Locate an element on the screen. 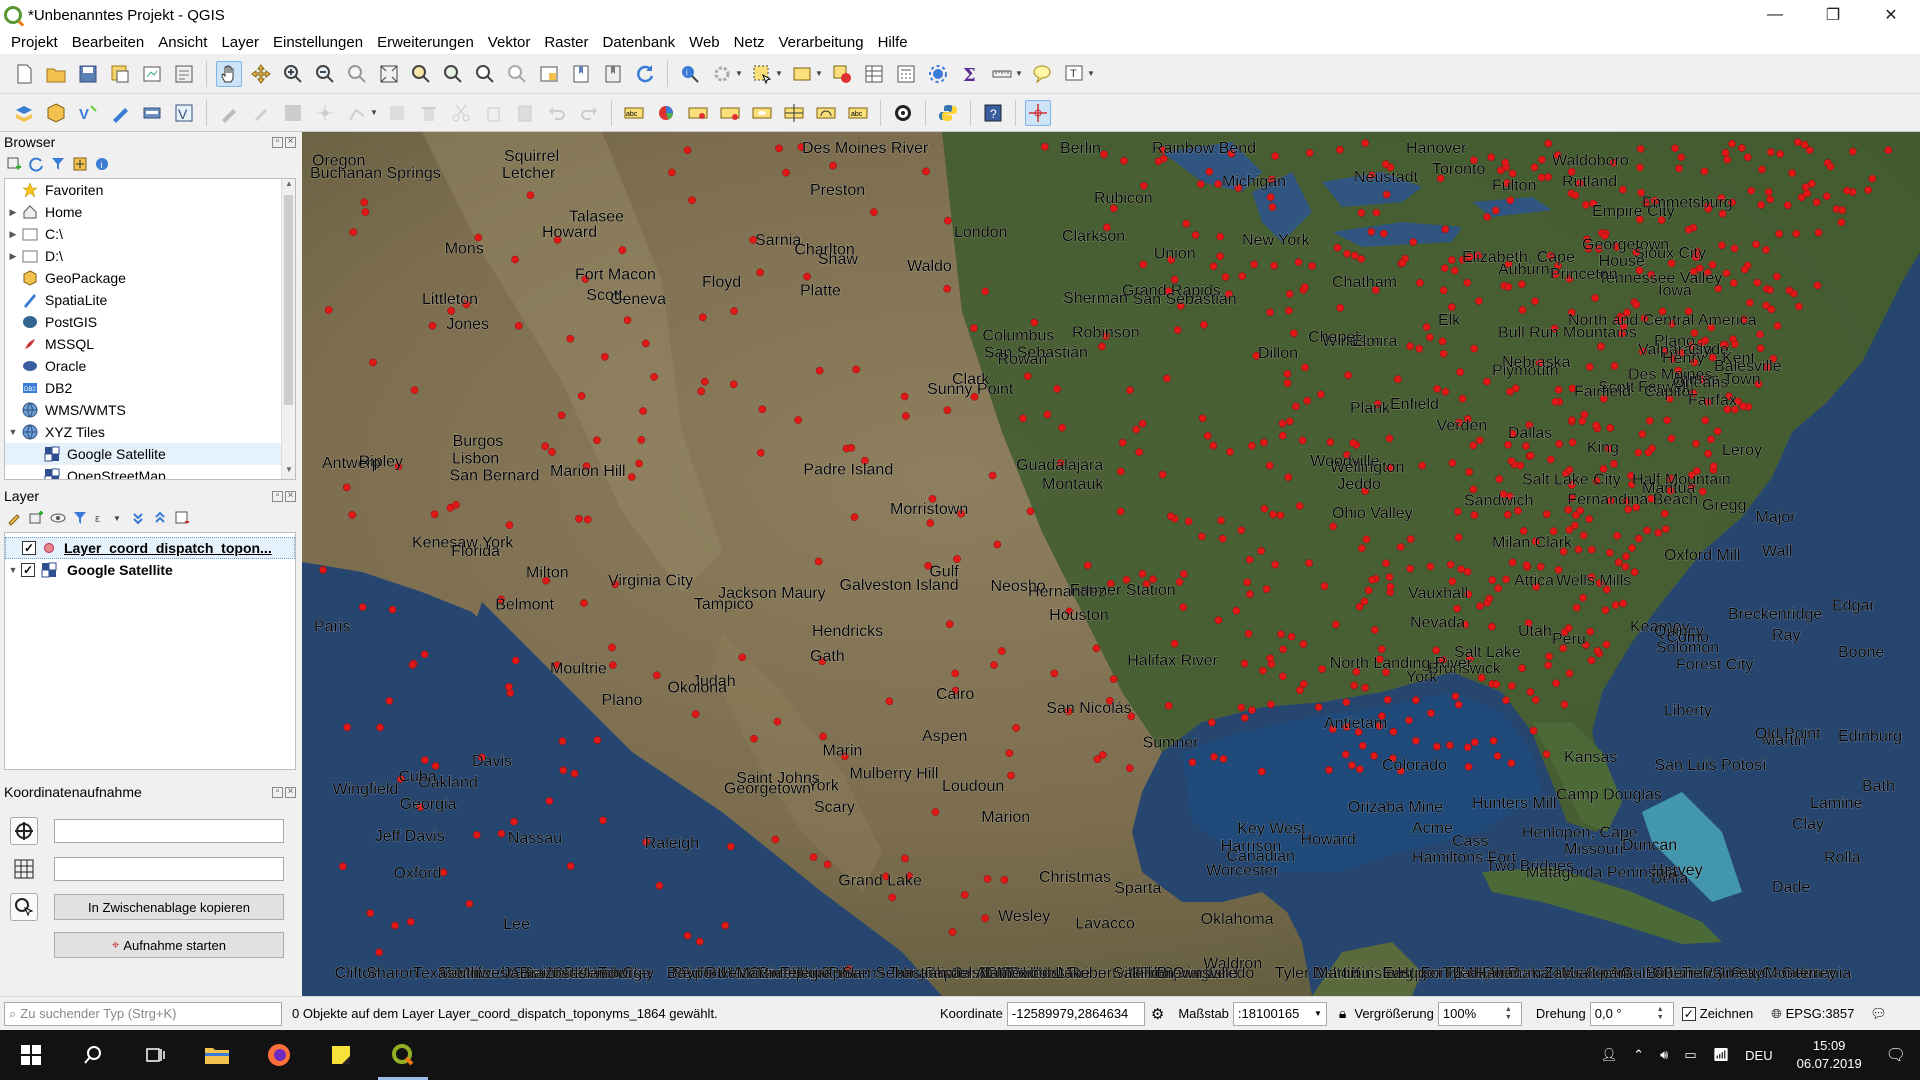  menu-einstellungen: Einstellungen is located at coordinates (318, 42).